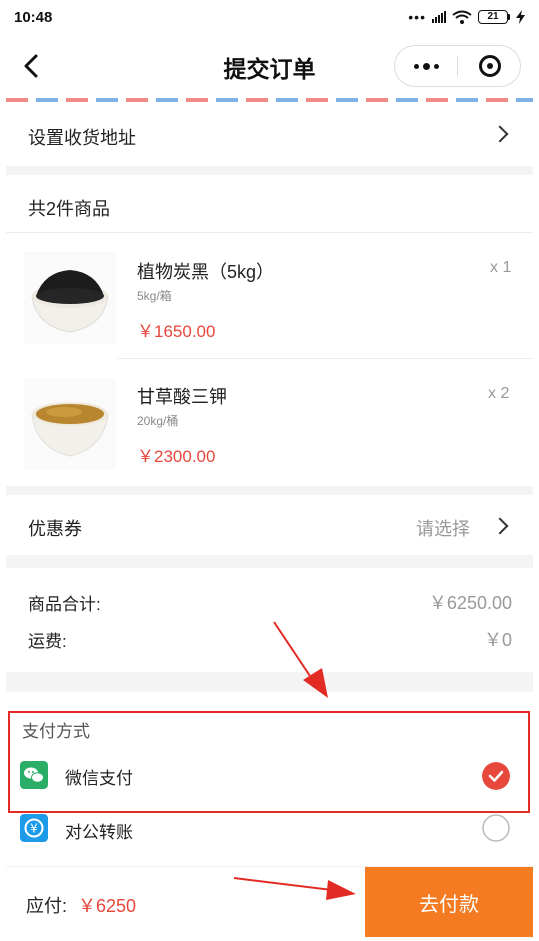 Image resolution: width=539 pixels, height=941 pixels. Describe the element at coordinates (70, 298) in the screenshot. I see `product-image-black-powder` at that location.